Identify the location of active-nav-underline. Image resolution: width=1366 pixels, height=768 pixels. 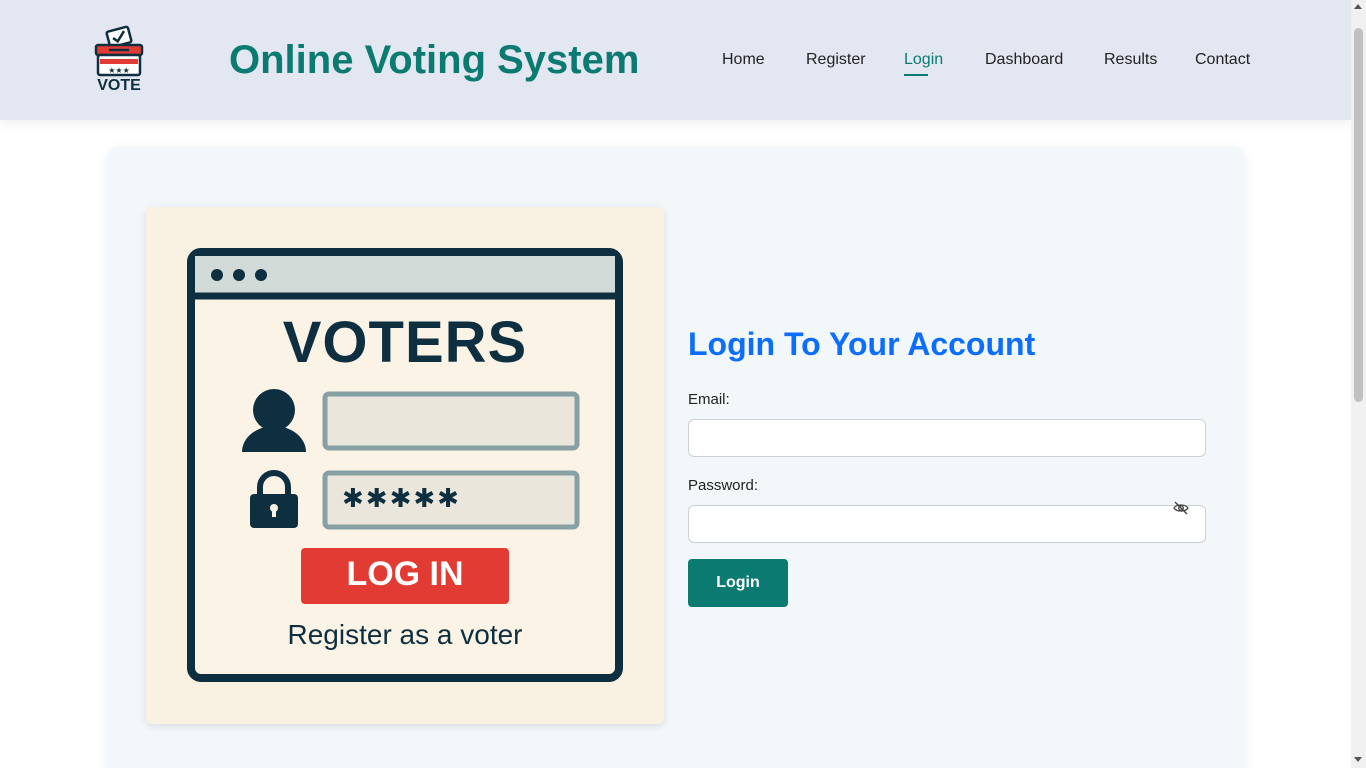
(916, 75).